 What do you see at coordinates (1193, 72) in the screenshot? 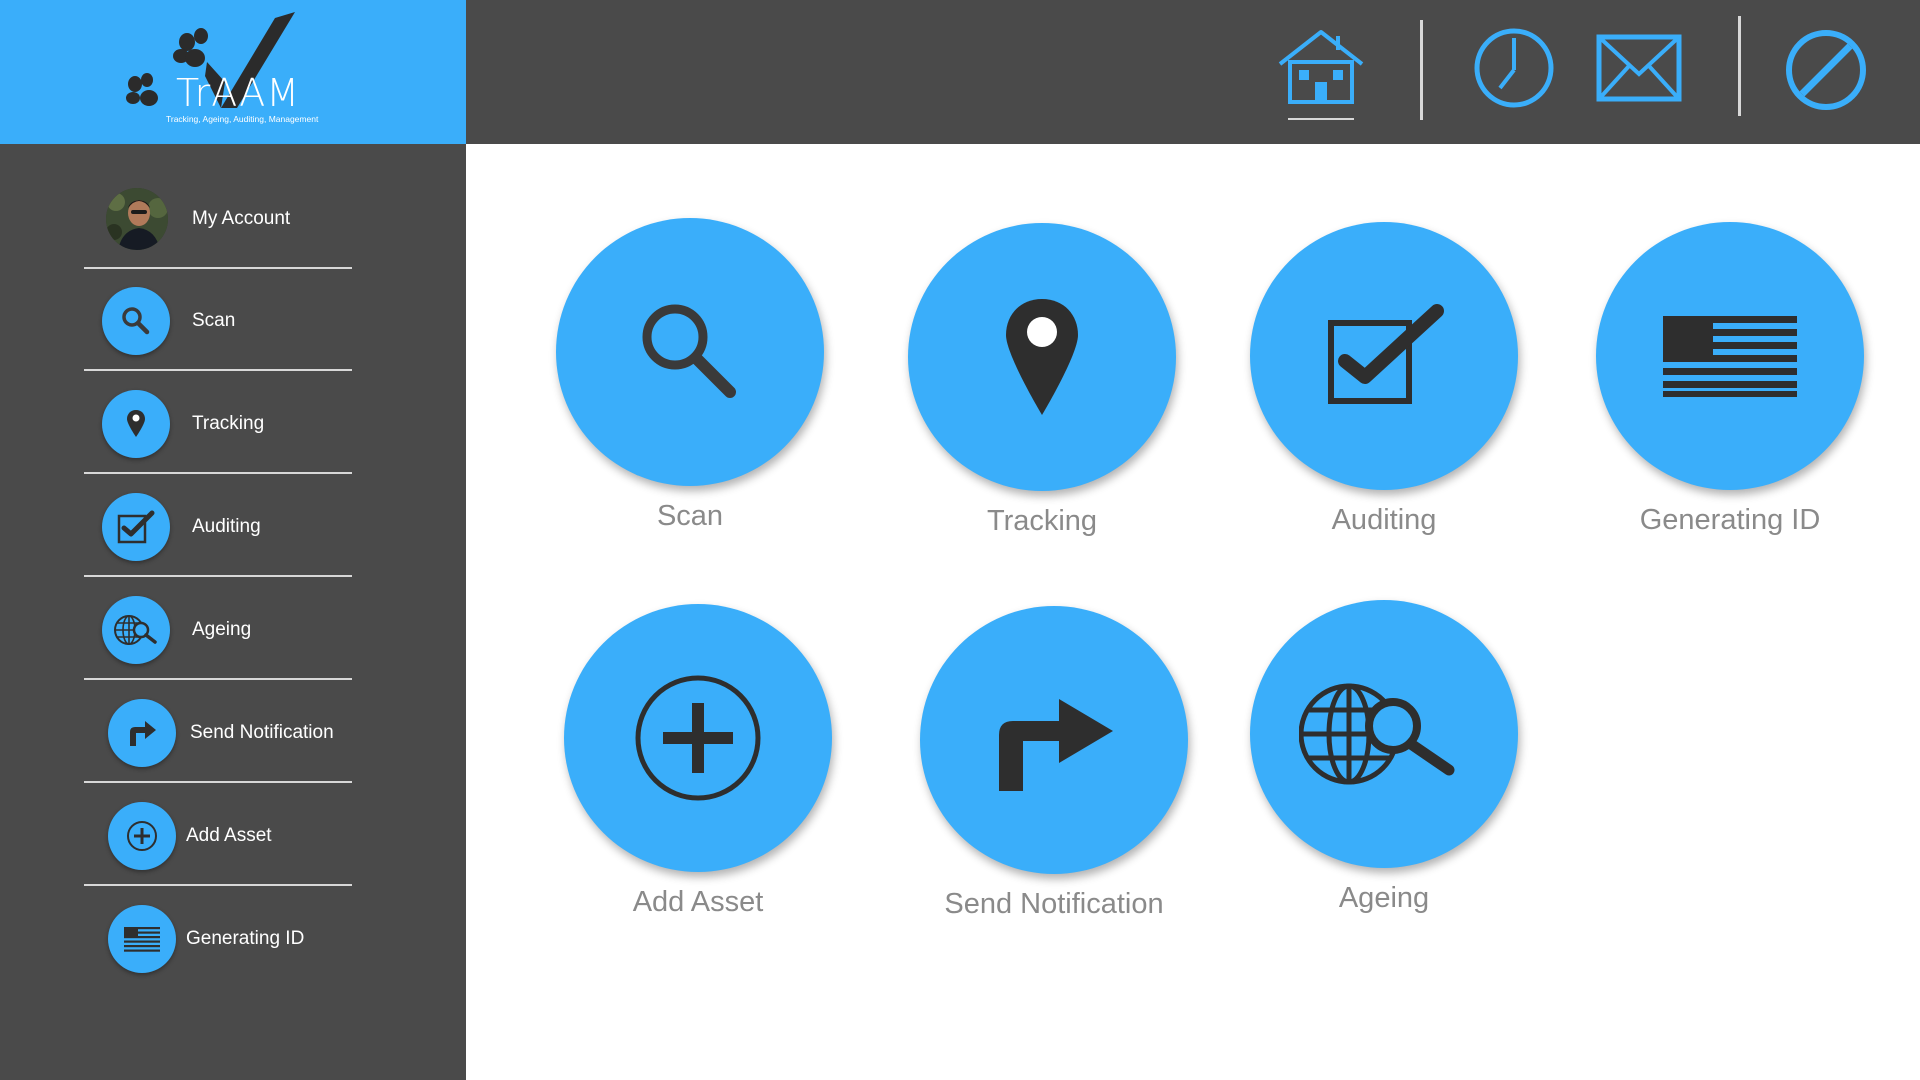
I see `top-bar` at bounding box center [1193, 72].